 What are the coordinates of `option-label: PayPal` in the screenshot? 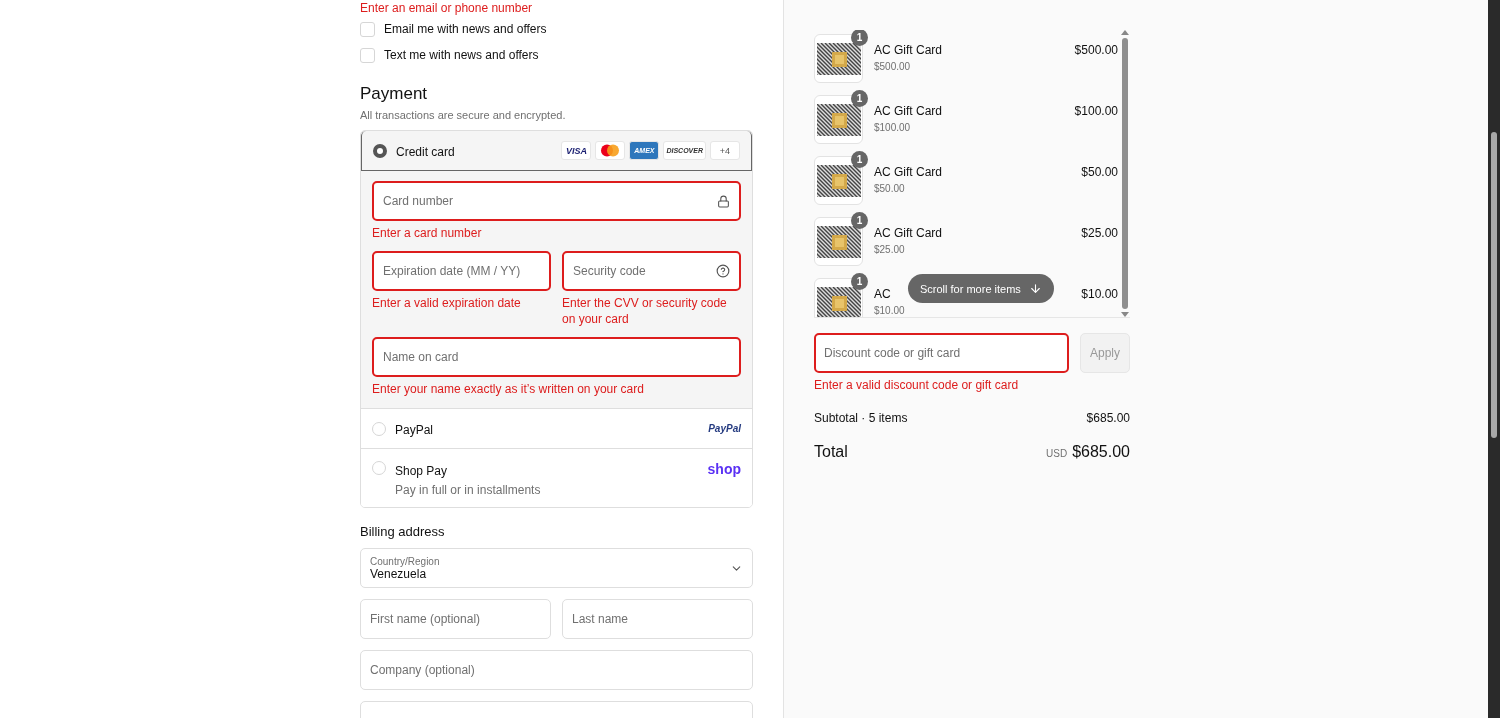 It's located at (414, 429).